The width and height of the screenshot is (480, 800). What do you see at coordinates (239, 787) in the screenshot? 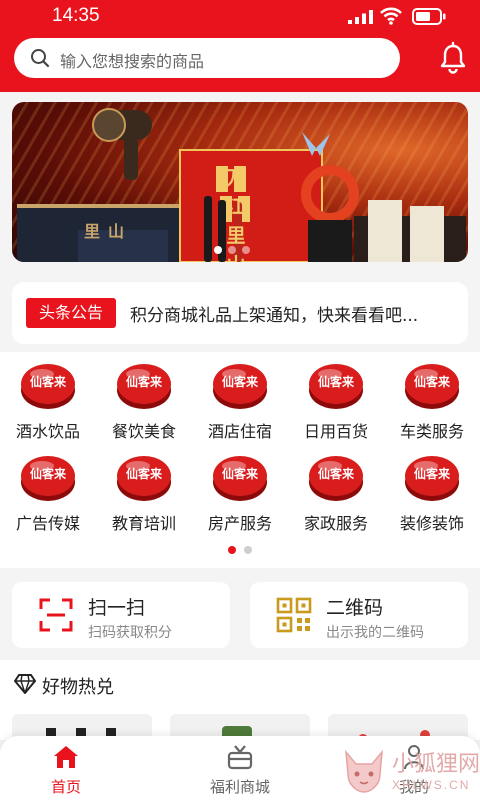
I see `tab-mall-label: 福利商城` at bounding box center [239, 787].